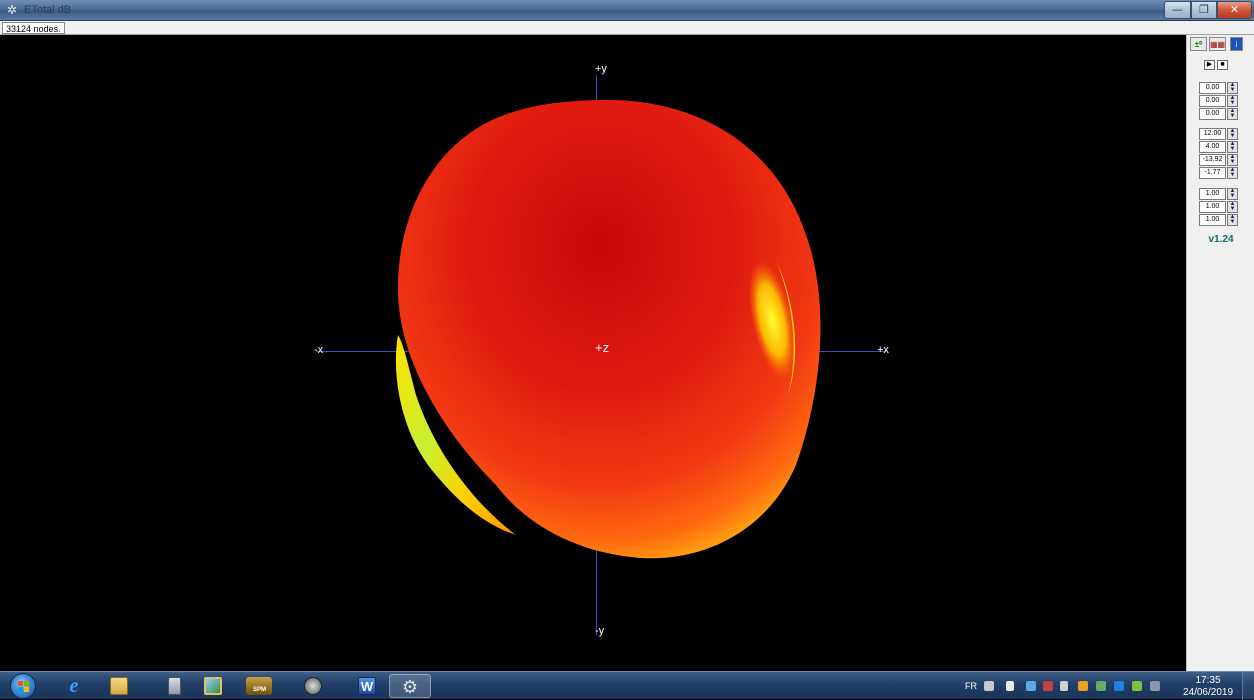  What do you see at coordinates (48, 10) in the screenshot?
I see `window-title: ETotal dB` at bounding box center [48, 10].